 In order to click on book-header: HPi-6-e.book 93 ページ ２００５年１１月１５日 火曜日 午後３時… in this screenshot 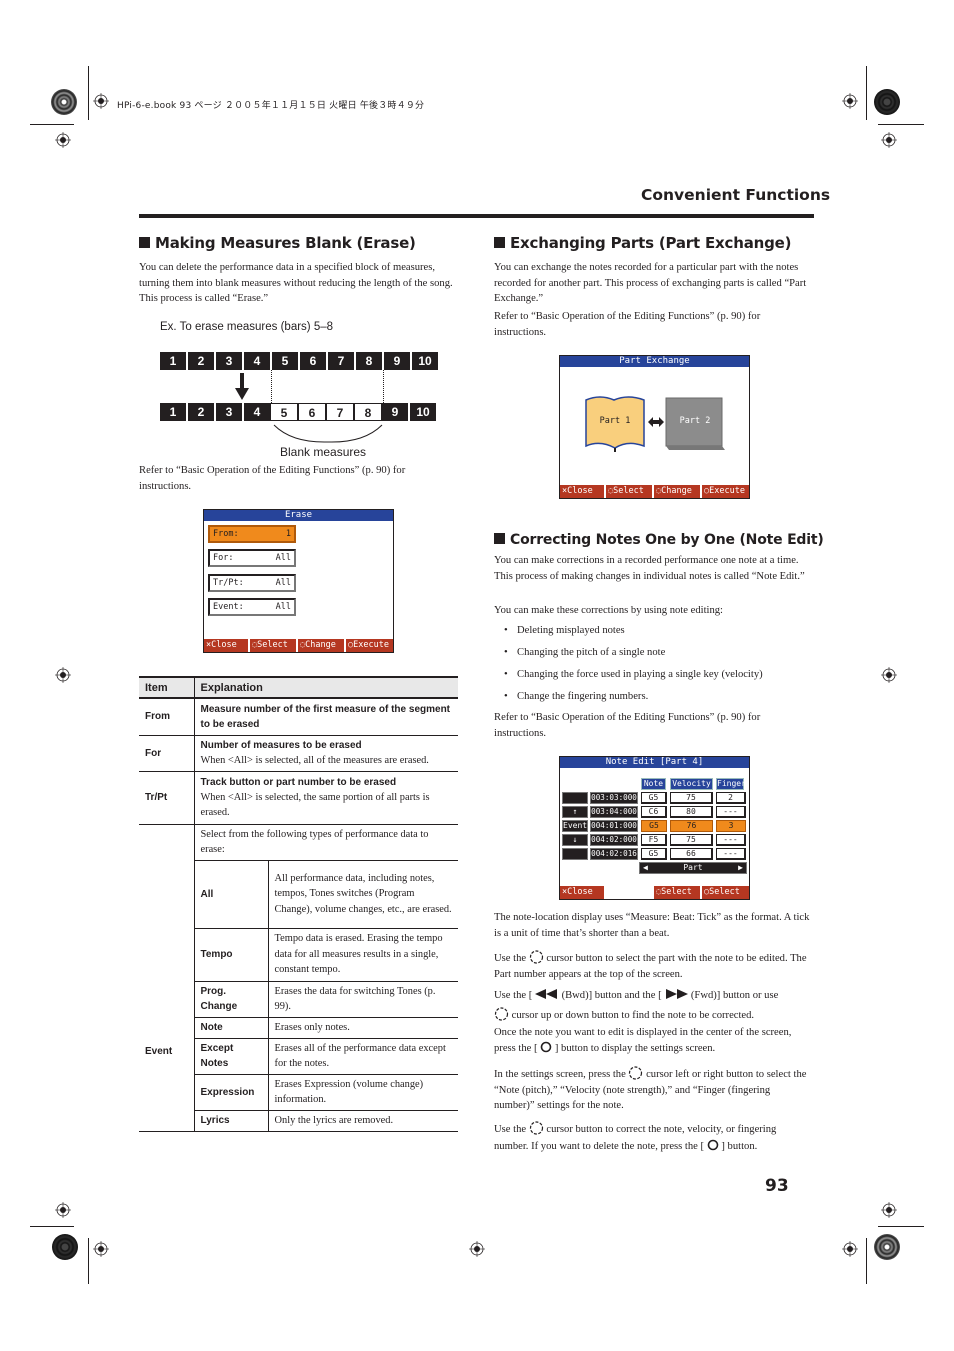, I will do `click(271, 106)`.